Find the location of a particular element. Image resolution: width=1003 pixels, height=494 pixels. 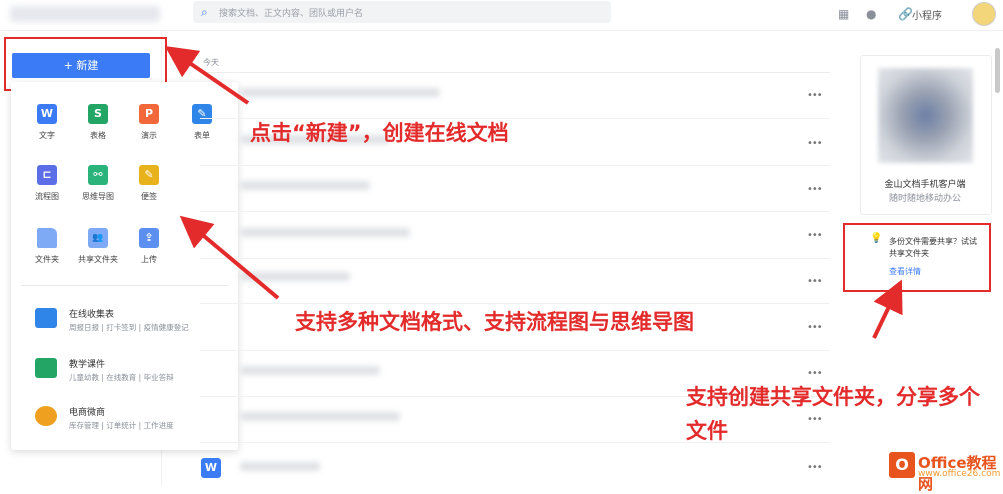

watermark-url: www.office26.com is located at coordinates (959, 474).